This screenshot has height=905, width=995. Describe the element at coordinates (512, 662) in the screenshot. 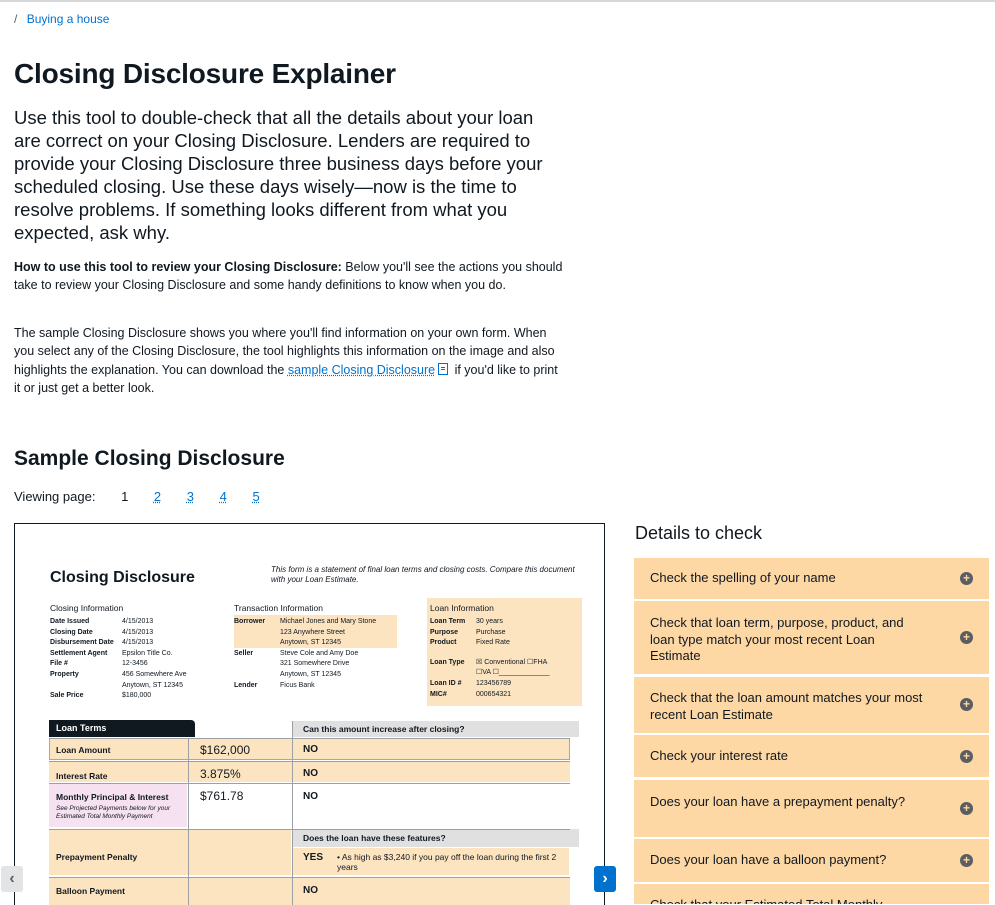

I see `loan-type-value: ☒ Conventional ☐FHA` at that location.